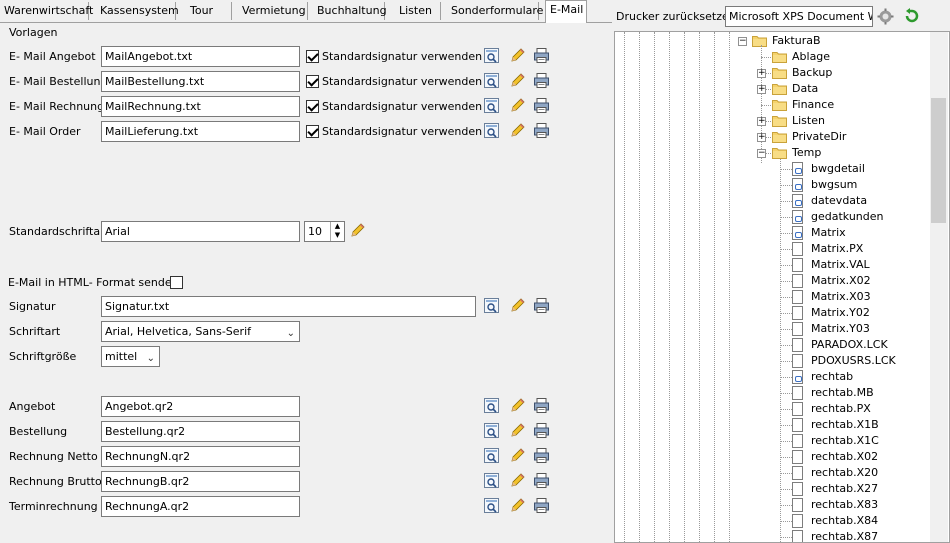 The image size is (950, 543). Describe the element at coordinates (200, 431) in the screenshot. I see `form-input: Bestellung.qr2` at that location.